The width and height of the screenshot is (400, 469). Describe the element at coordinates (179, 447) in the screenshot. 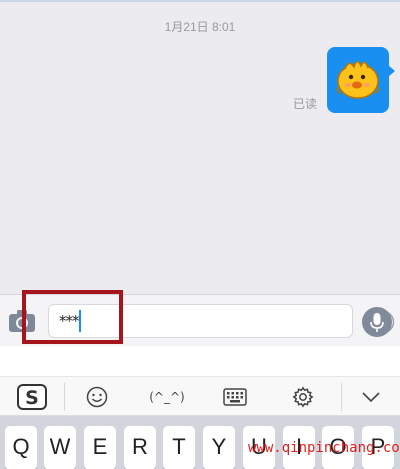

I see `key-t: T` at that location.